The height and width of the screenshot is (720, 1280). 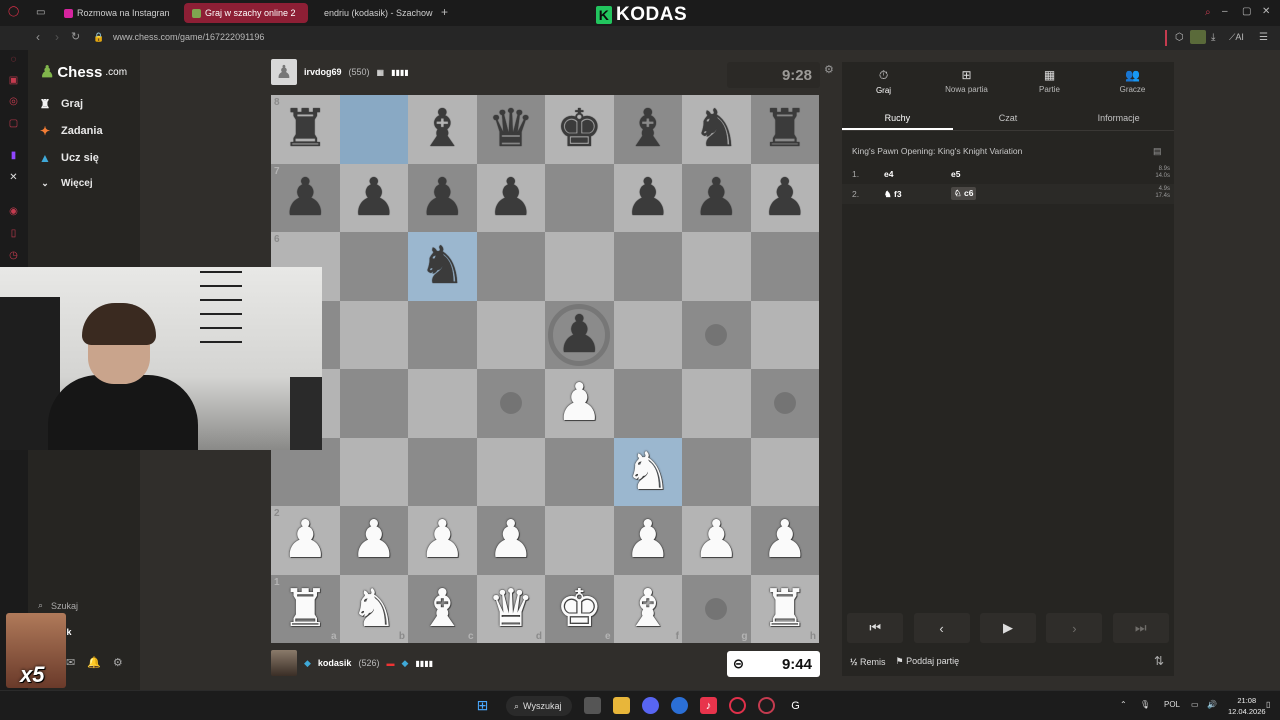 I want to click on task-view-icon, so click(x=592, y=705).